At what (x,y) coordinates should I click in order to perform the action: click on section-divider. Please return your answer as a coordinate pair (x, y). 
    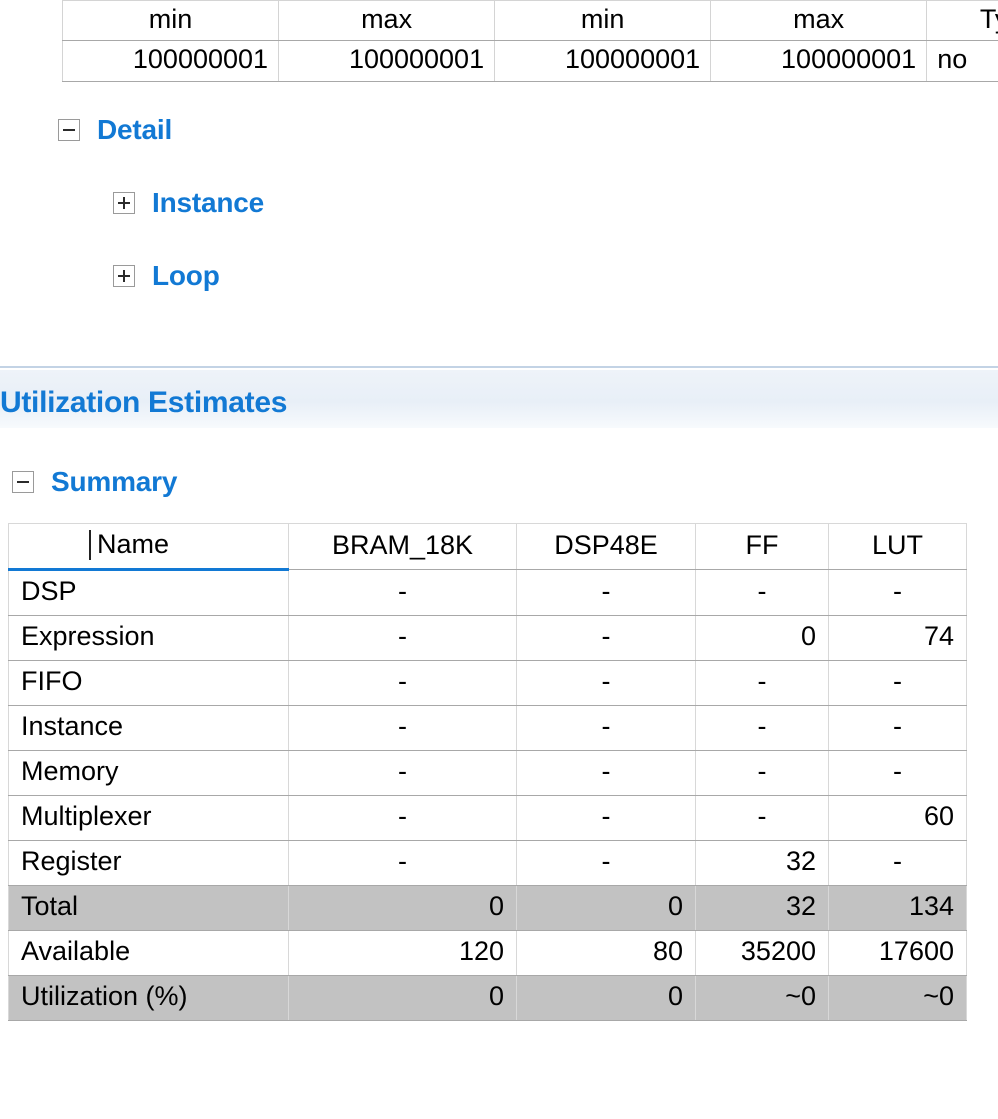
    Looking at the image, I should click on (499, 367).